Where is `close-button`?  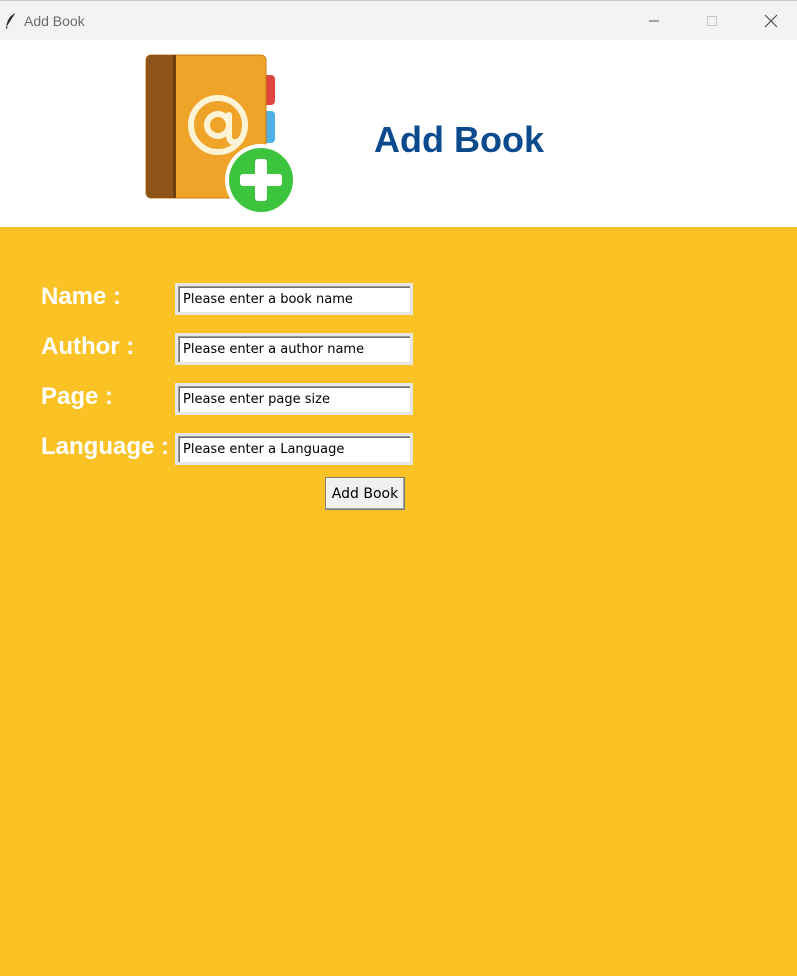
close-button is located at coordinates (769, 21).